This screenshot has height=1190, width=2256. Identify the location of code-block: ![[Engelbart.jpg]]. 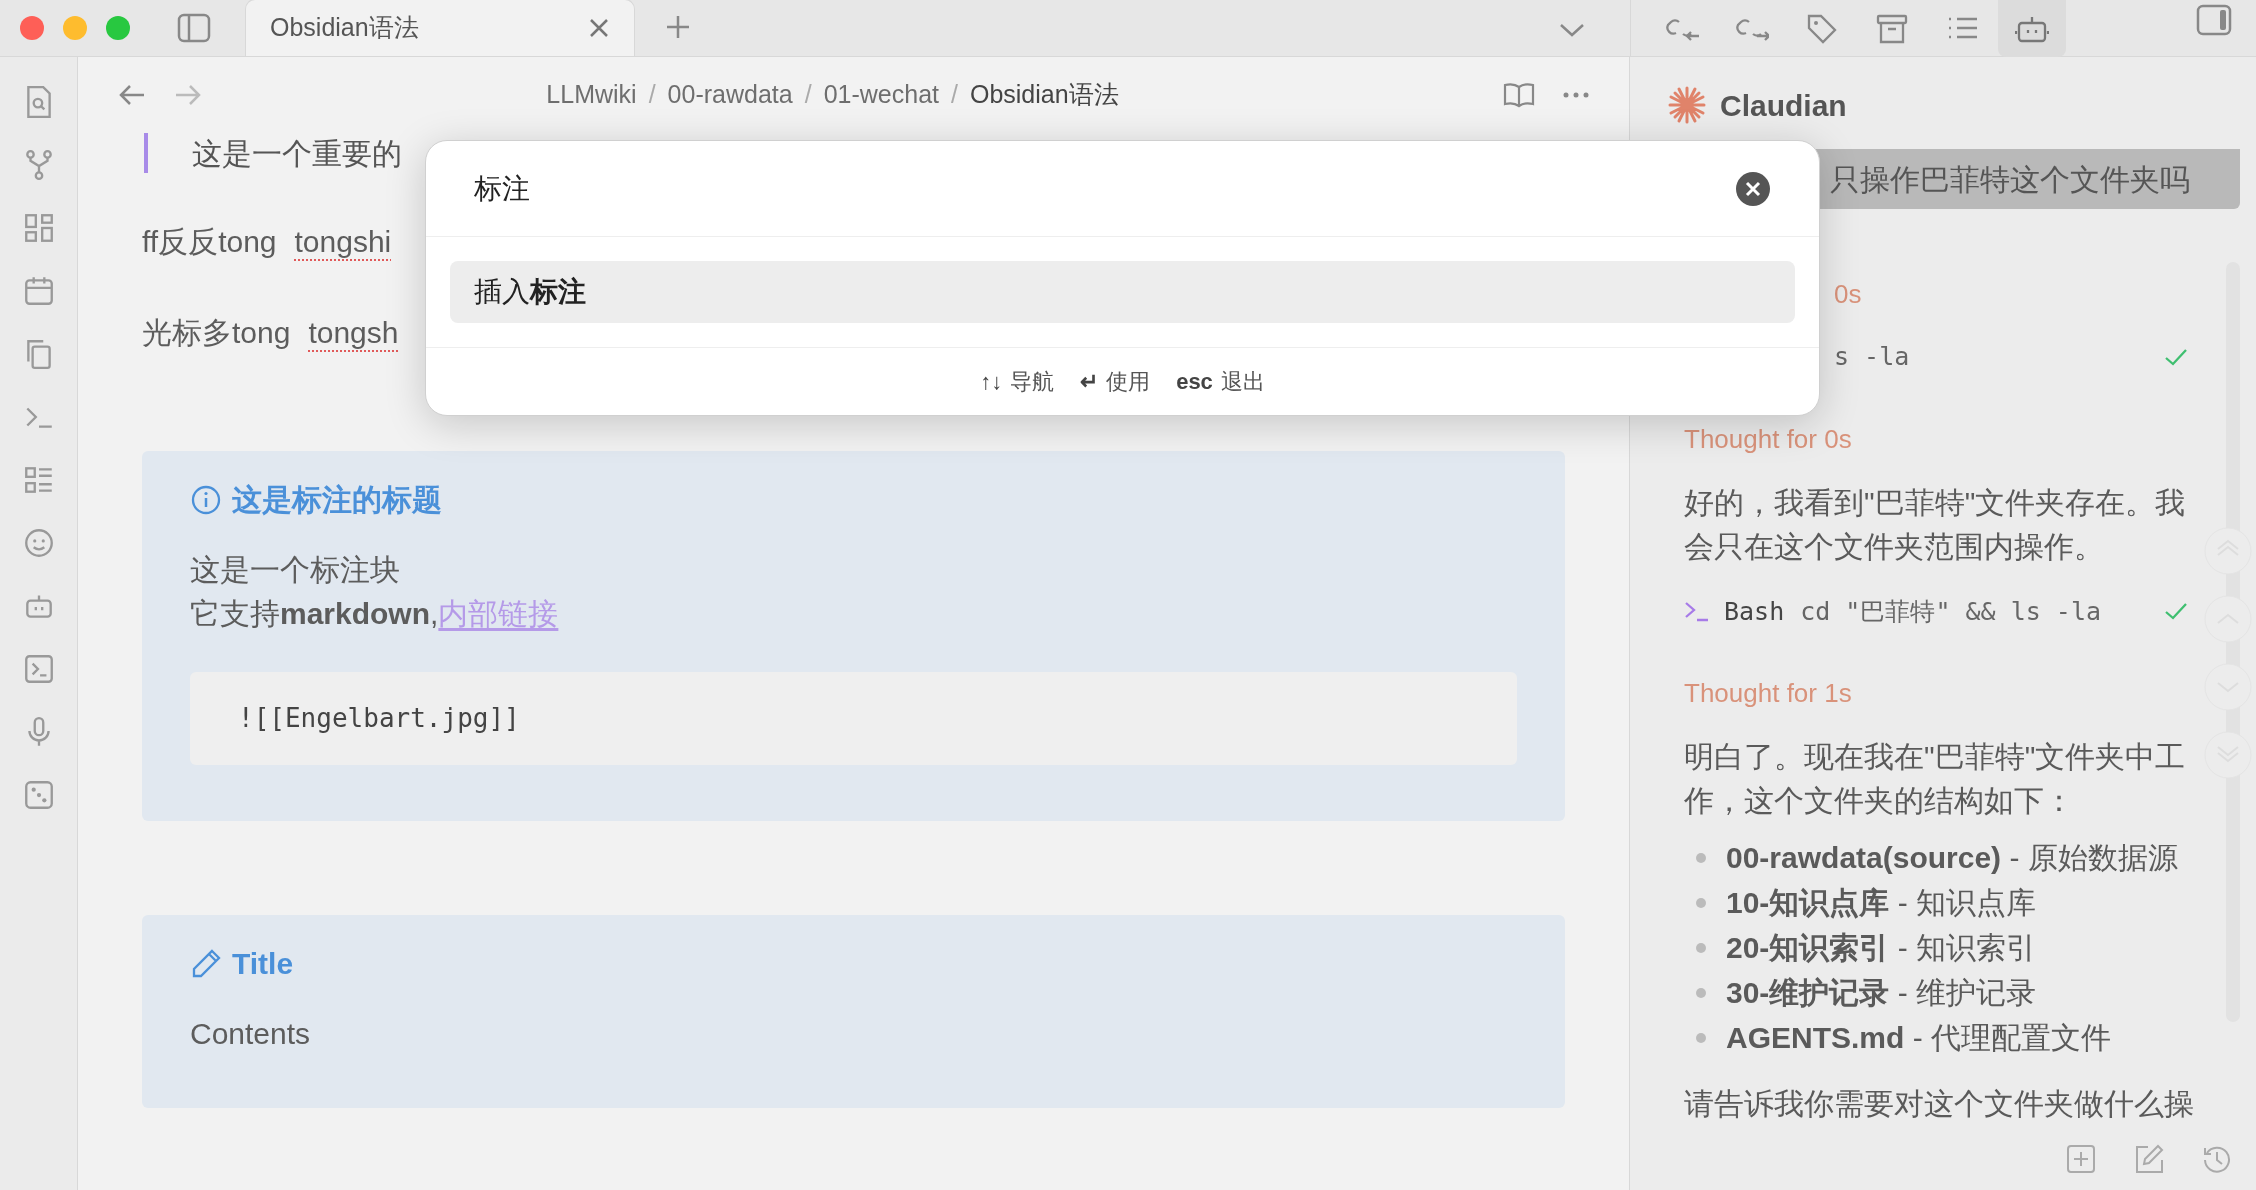
(853, 718).